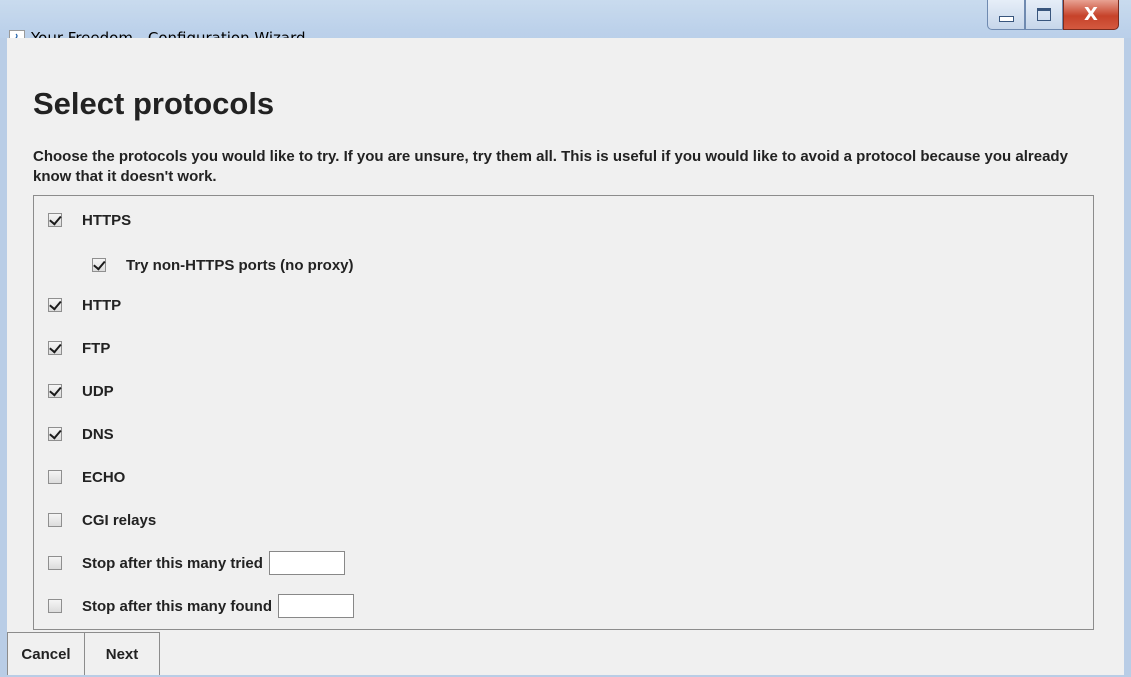 The height and width of the screenshot is (677, 1131). I want to click on window-controls: X, so click(1053, 15).